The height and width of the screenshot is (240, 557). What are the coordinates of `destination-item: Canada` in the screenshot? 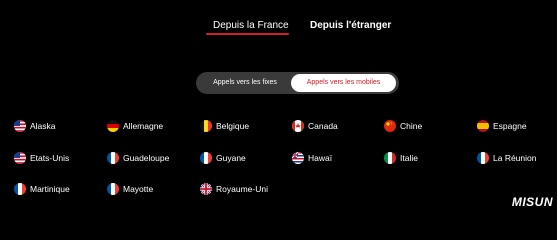 It's located at (315, 126).